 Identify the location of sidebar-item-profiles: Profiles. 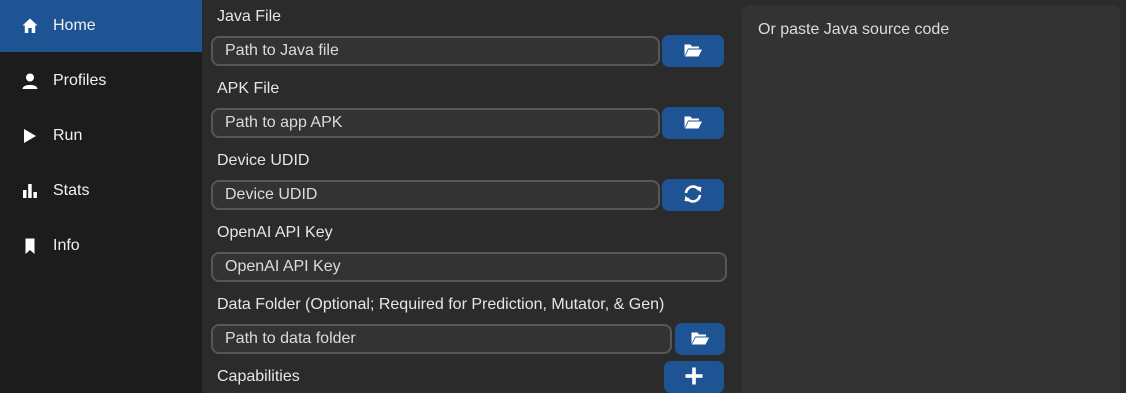
(101, 81).